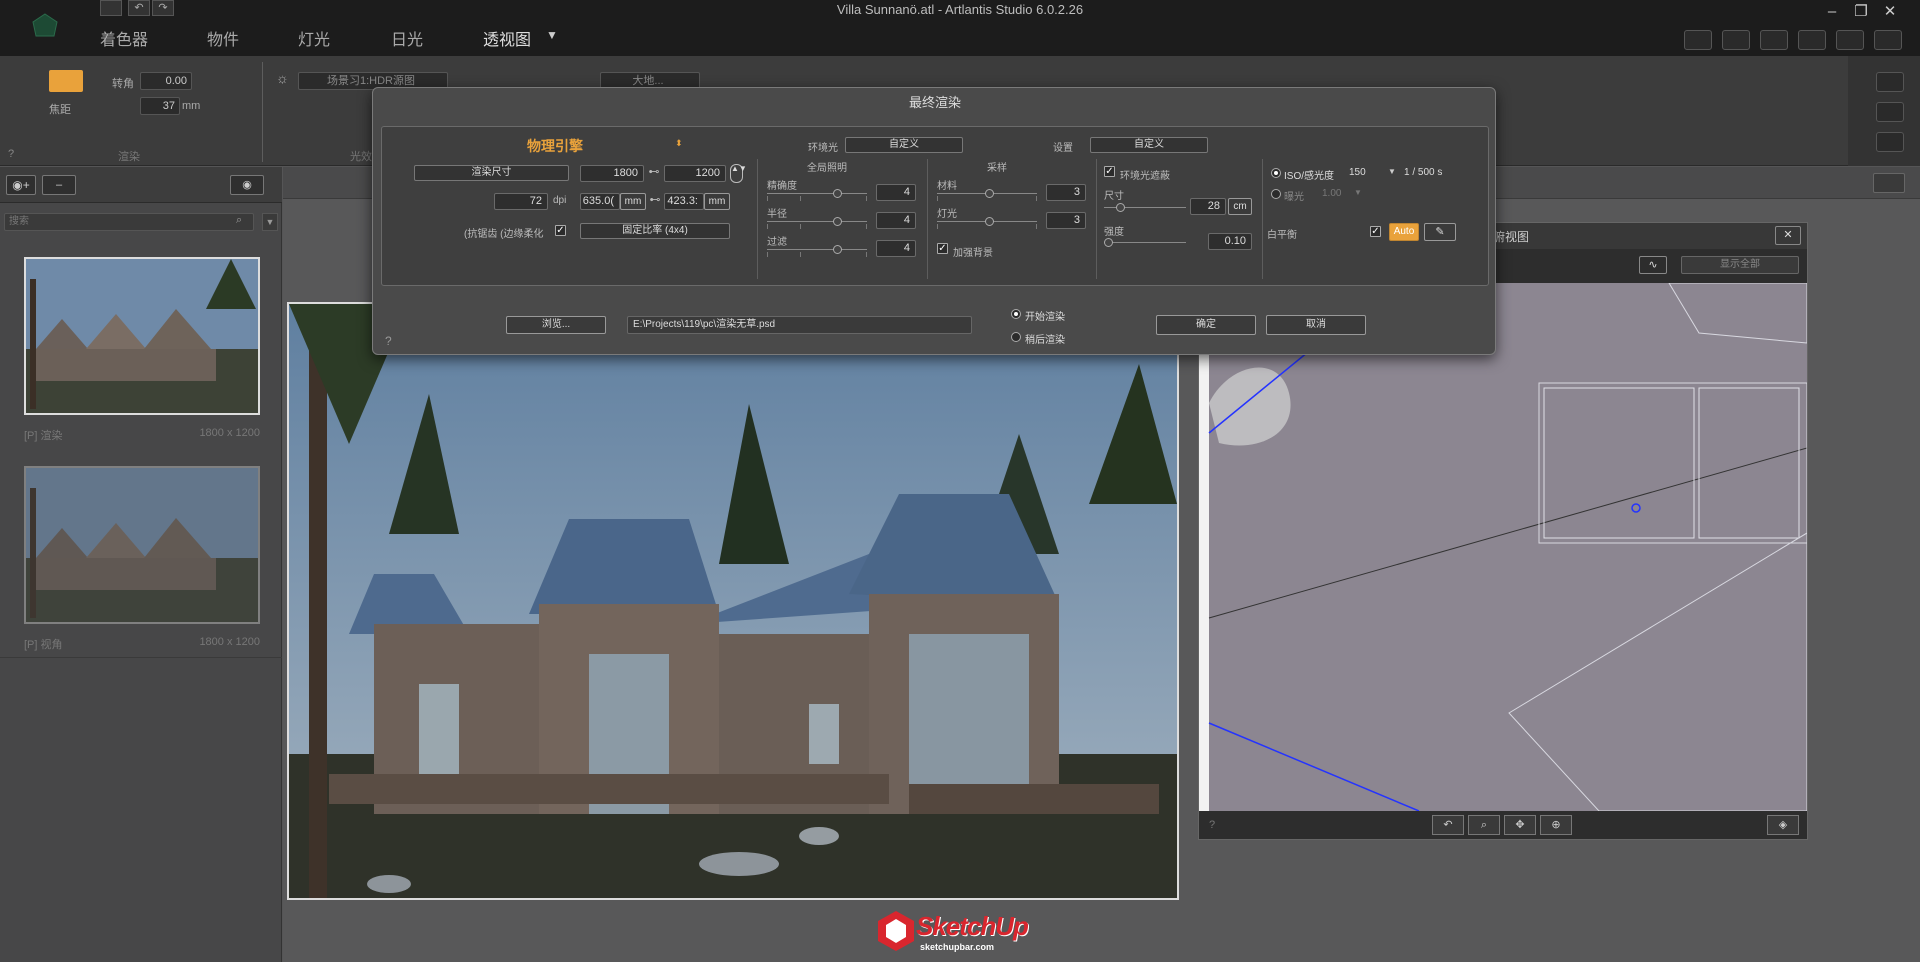 This screenshot has width=1920, height=962. Describe the element at coordinates (633, 201) in the screenshot. I see `mm-width-unit: mm` at that location.